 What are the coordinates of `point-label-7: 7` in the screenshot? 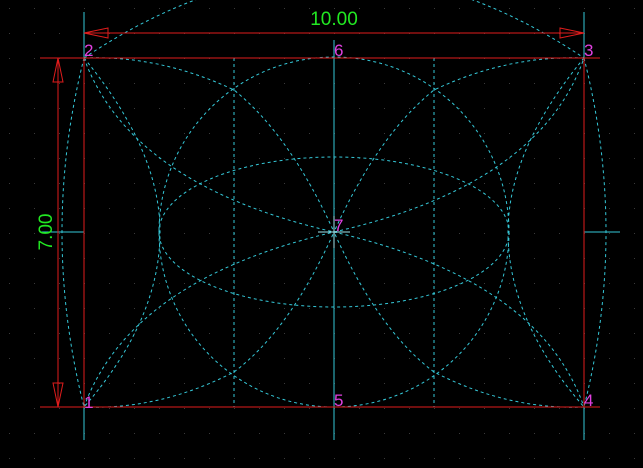 It's located at (338, 225).